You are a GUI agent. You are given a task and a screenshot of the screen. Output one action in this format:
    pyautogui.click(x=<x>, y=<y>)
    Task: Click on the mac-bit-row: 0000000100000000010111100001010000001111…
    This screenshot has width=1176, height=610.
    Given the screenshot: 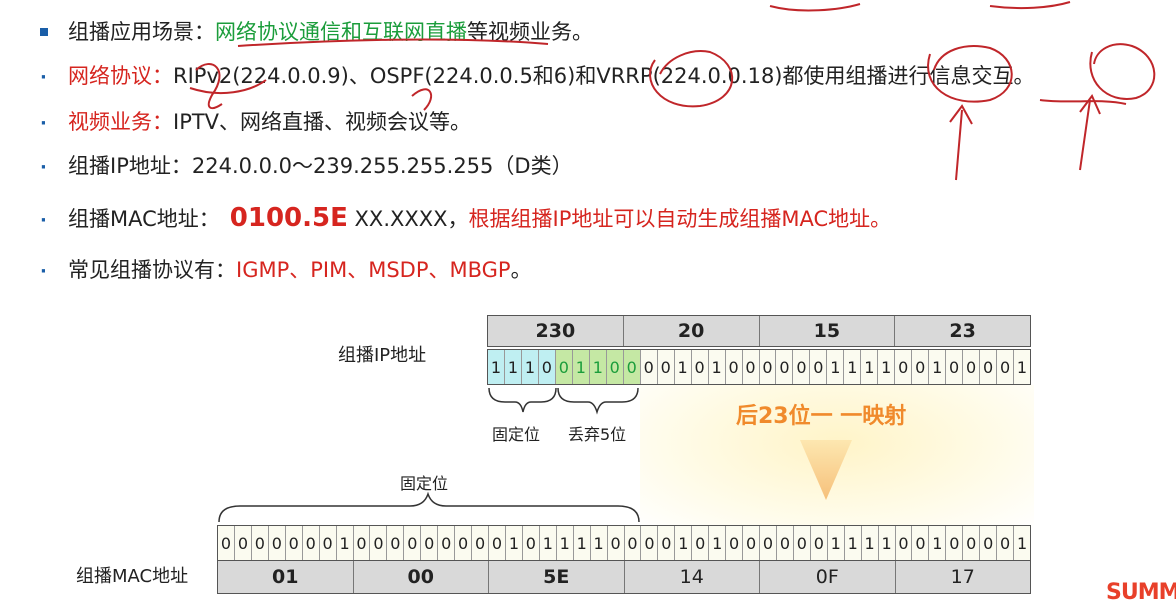 What is the action you would take?
    pyautogui.click(x=624, y=543)
    